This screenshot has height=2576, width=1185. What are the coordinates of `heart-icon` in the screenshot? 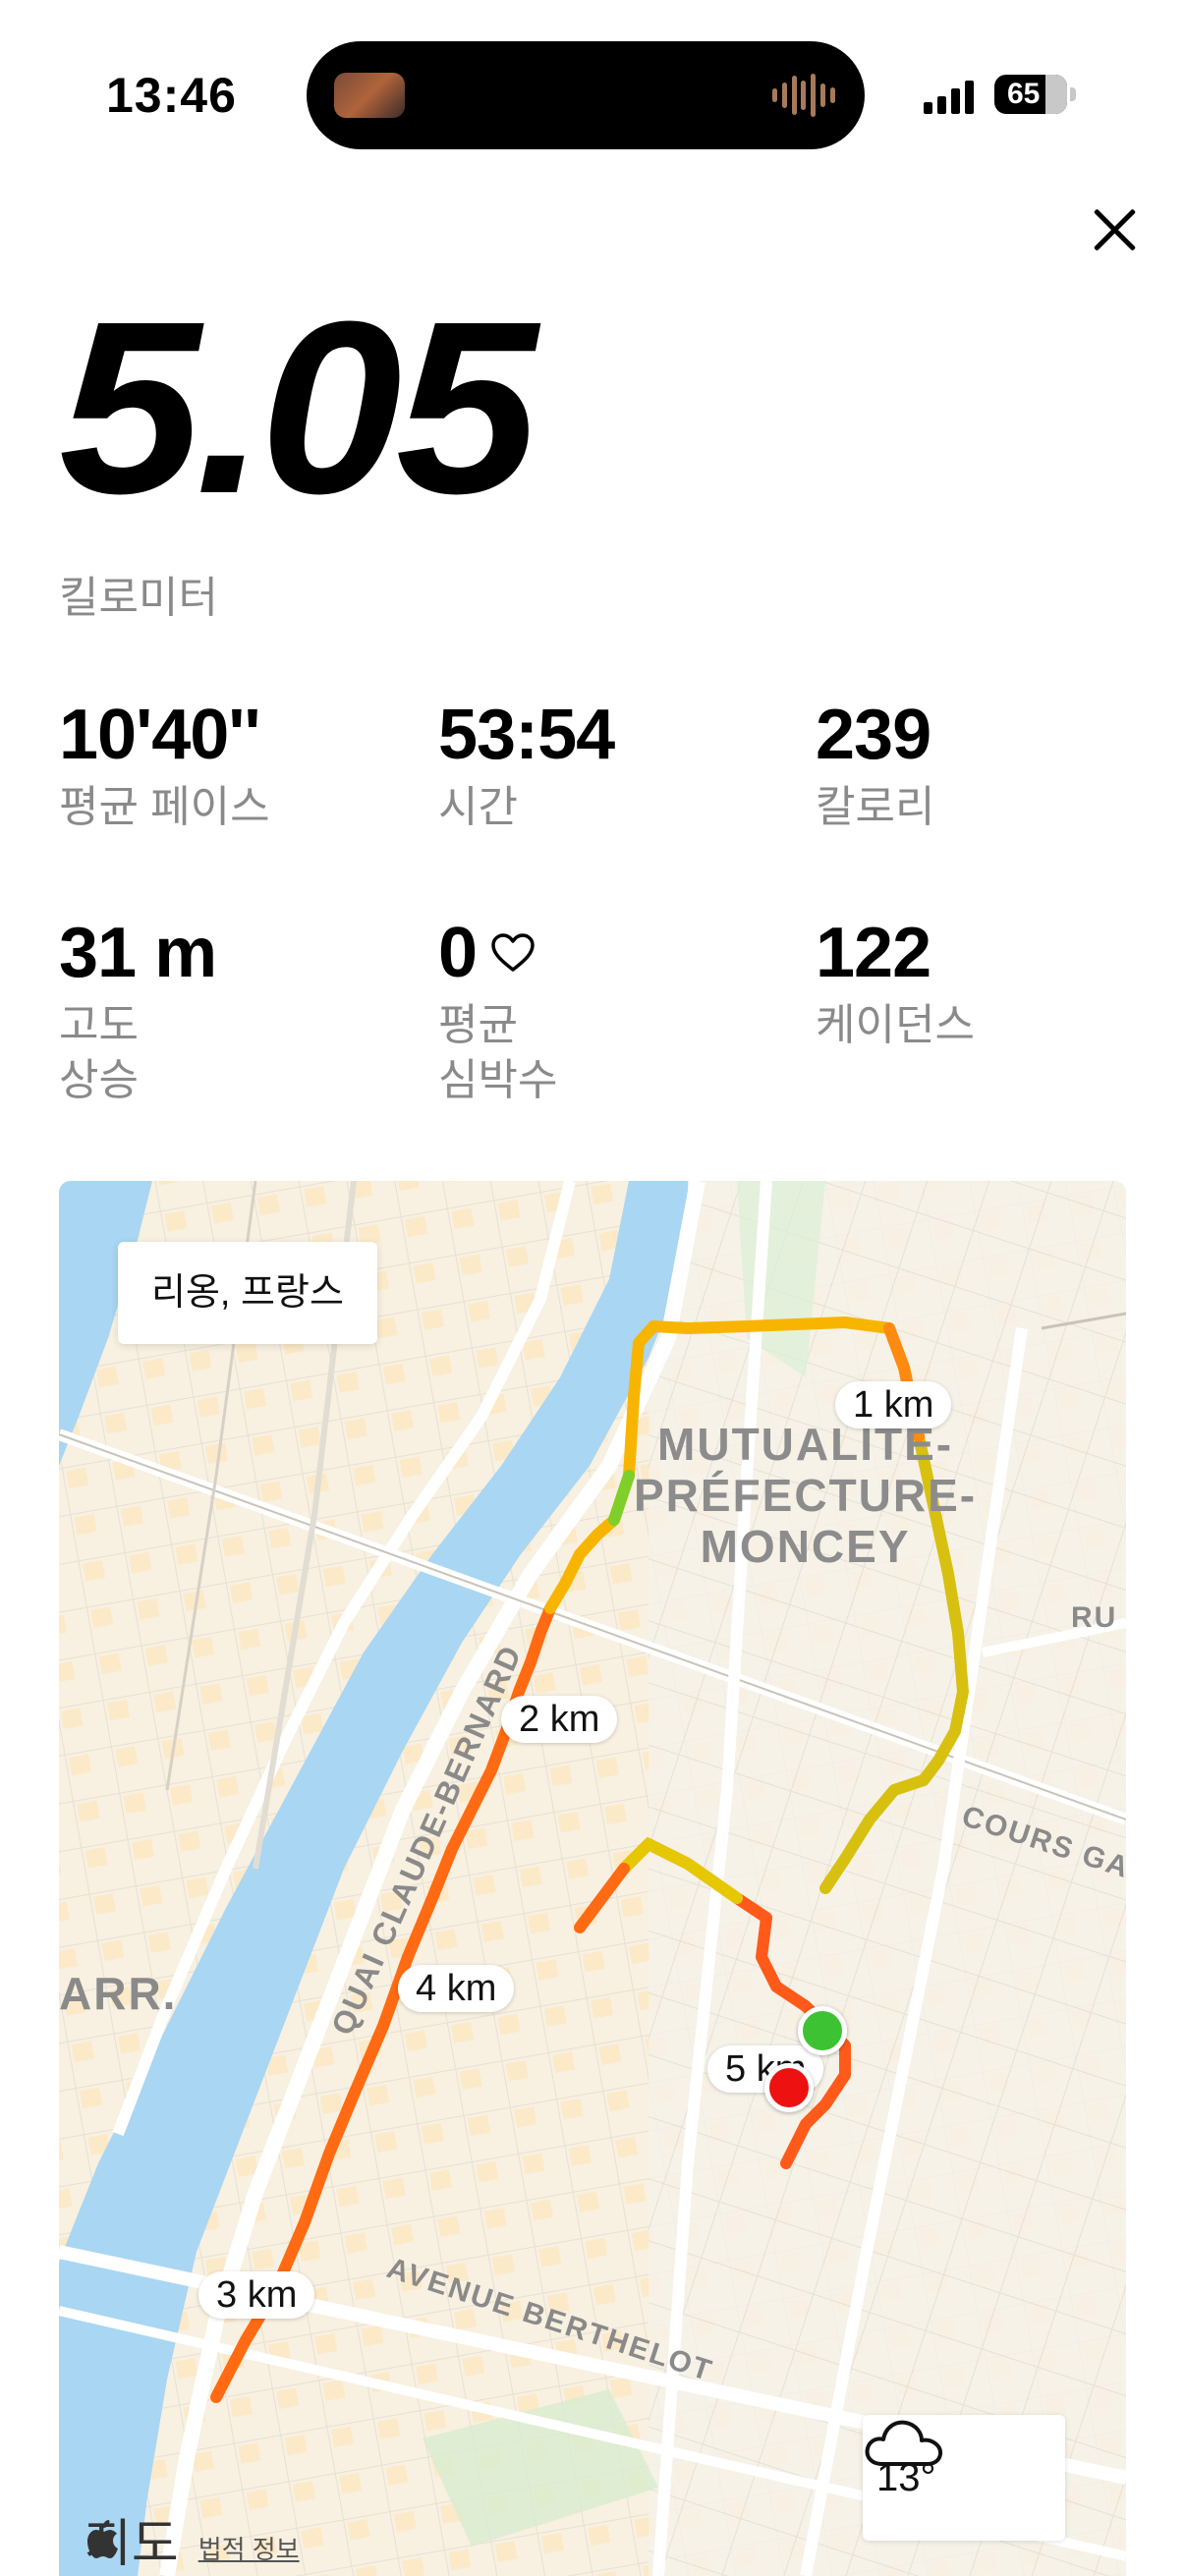 It's located at (513, 952).